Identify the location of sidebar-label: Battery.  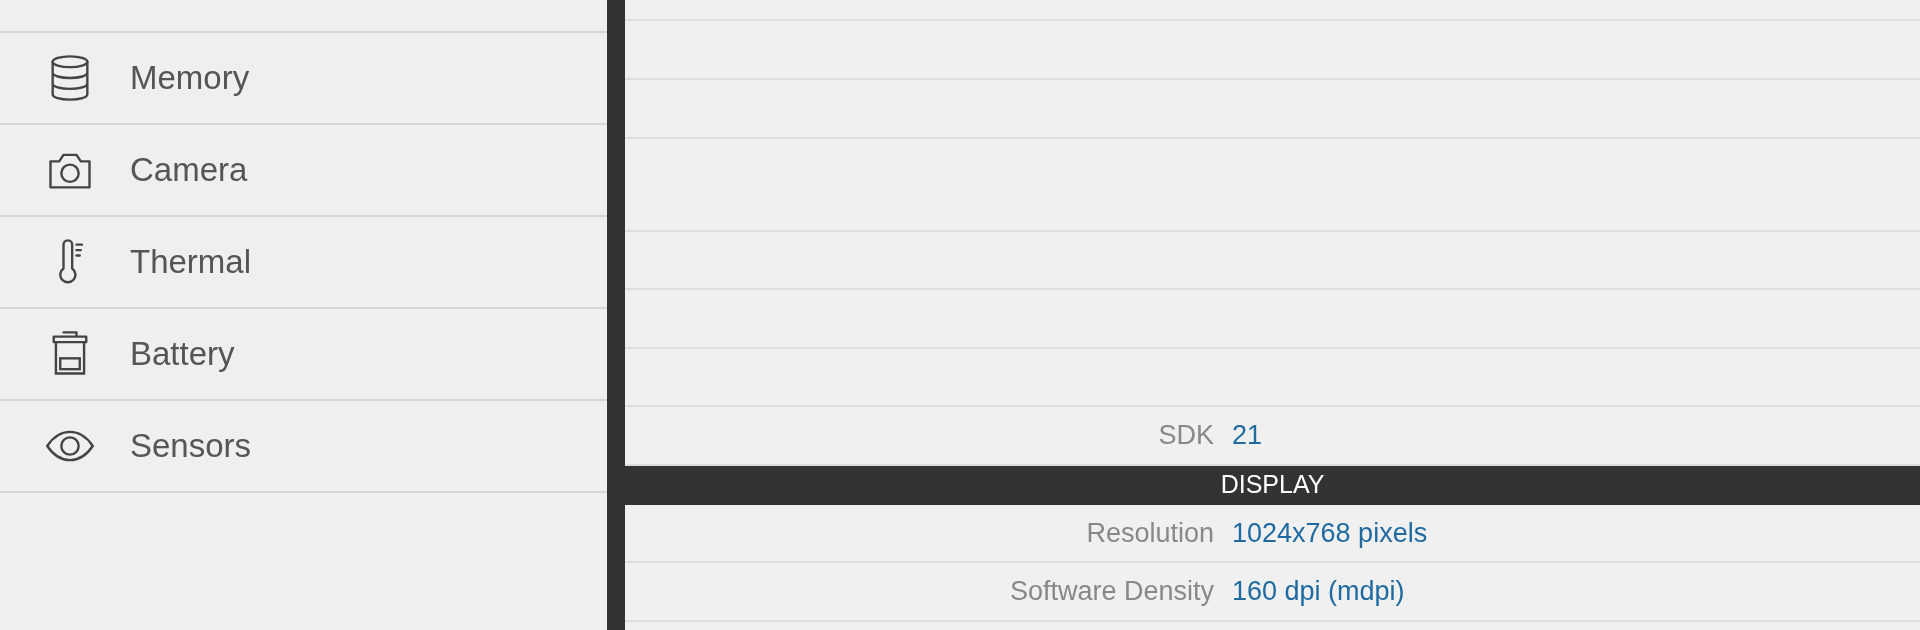
(182, 354).